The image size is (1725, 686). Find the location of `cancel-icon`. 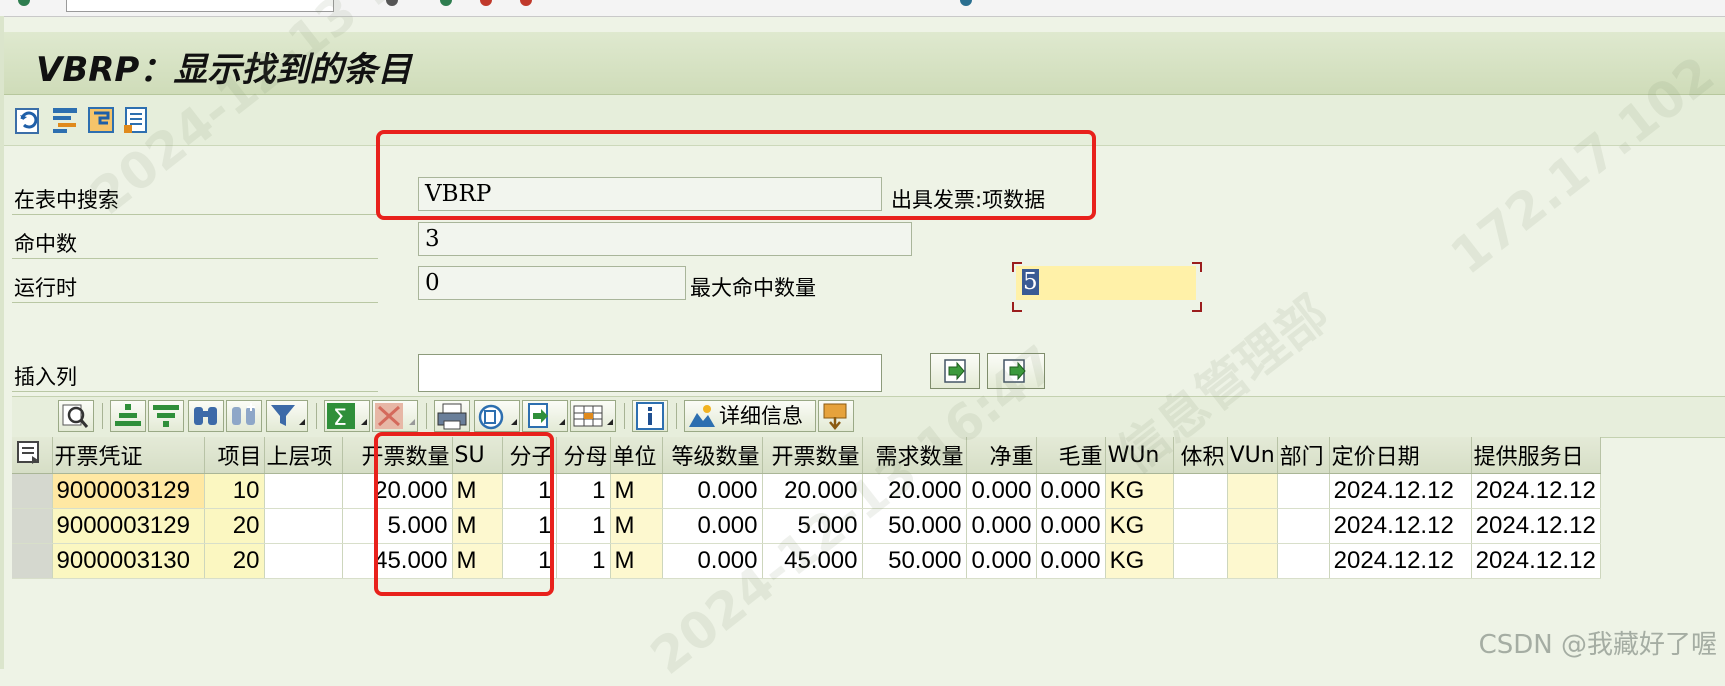

cancel-icon is located at coordinates (526, 3).